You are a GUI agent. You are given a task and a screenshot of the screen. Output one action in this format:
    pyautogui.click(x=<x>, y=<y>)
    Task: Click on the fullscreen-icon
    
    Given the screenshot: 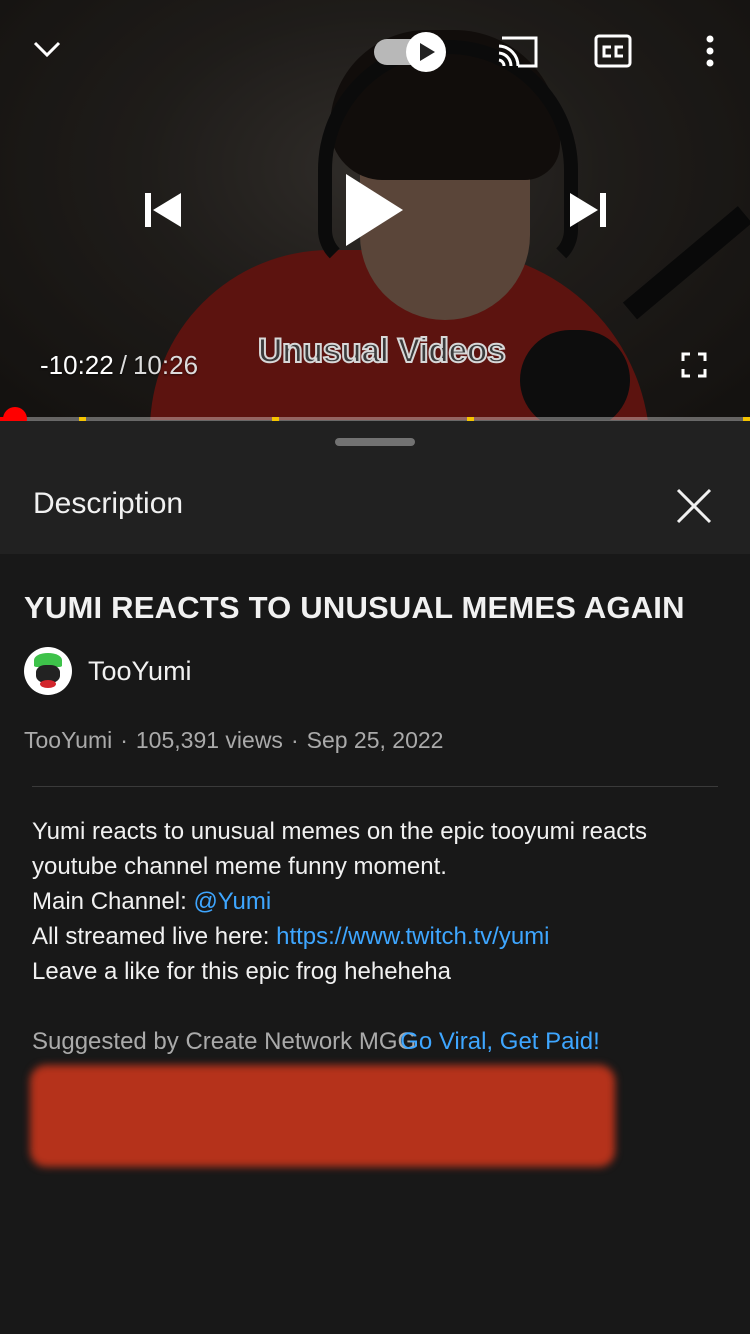 What is the action you would take?
    pyautogui.click(x=694, y=365)
    